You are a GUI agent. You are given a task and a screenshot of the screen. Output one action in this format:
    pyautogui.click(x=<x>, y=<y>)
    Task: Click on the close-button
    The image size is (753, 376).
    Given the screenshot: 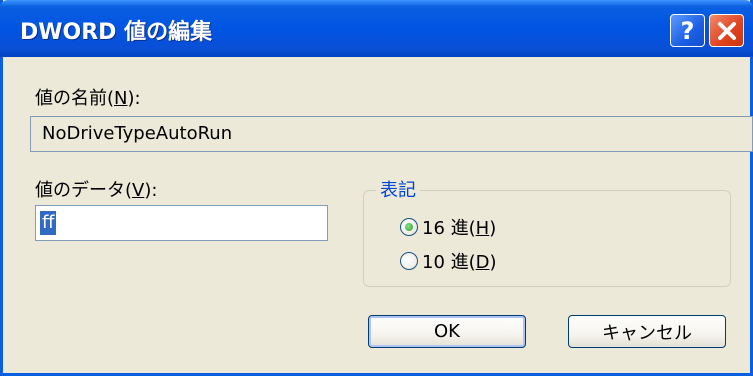 What is the action you would take?
    pyautogui.click(x=726, y=30)
    